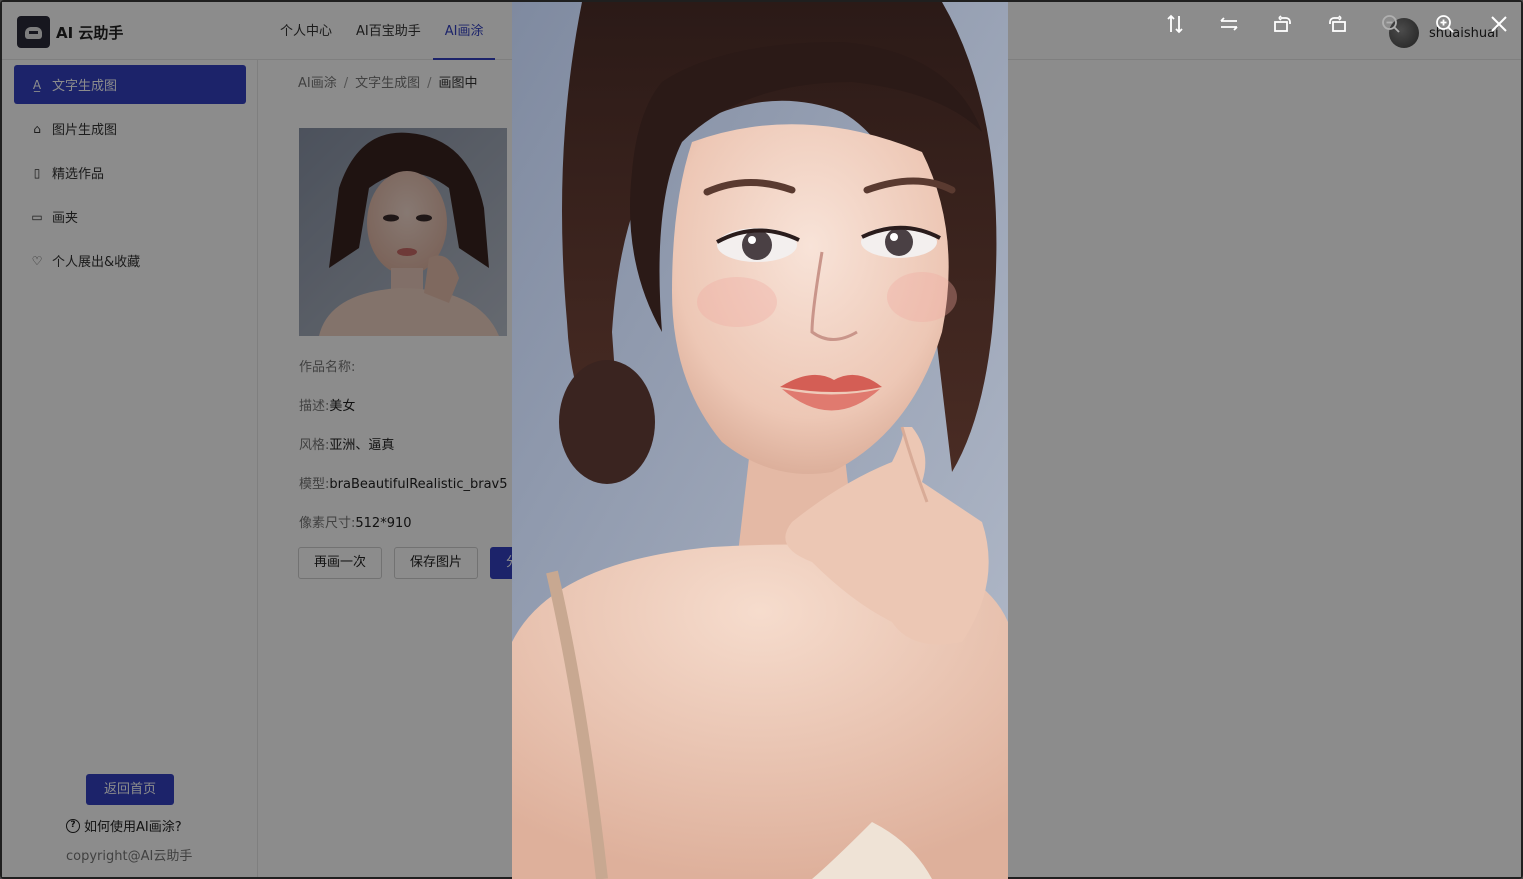 This screenshot has height=879, width=1523. I want to click on close-icon, so click(1499, 24).